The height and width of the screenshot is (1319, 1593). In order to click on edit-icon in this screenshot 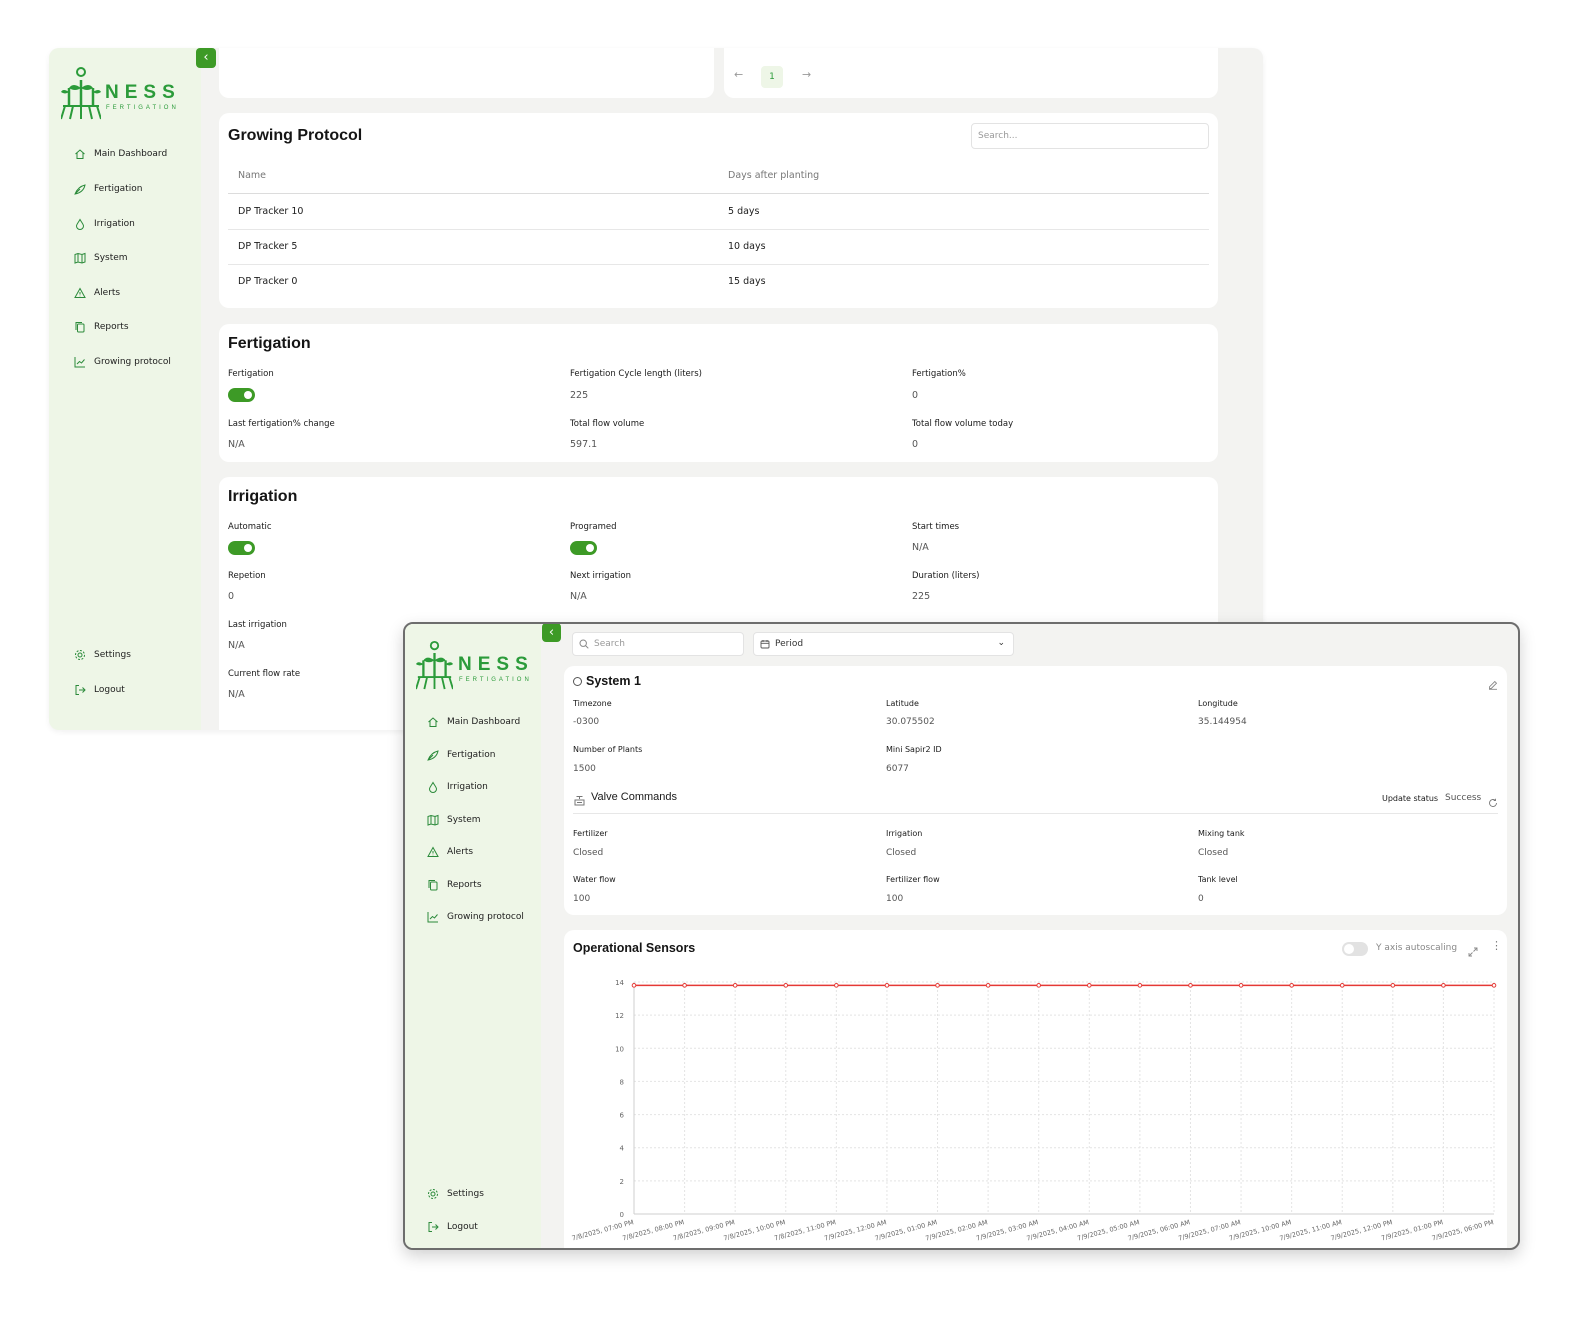, I will do `click(1493, 684)`.